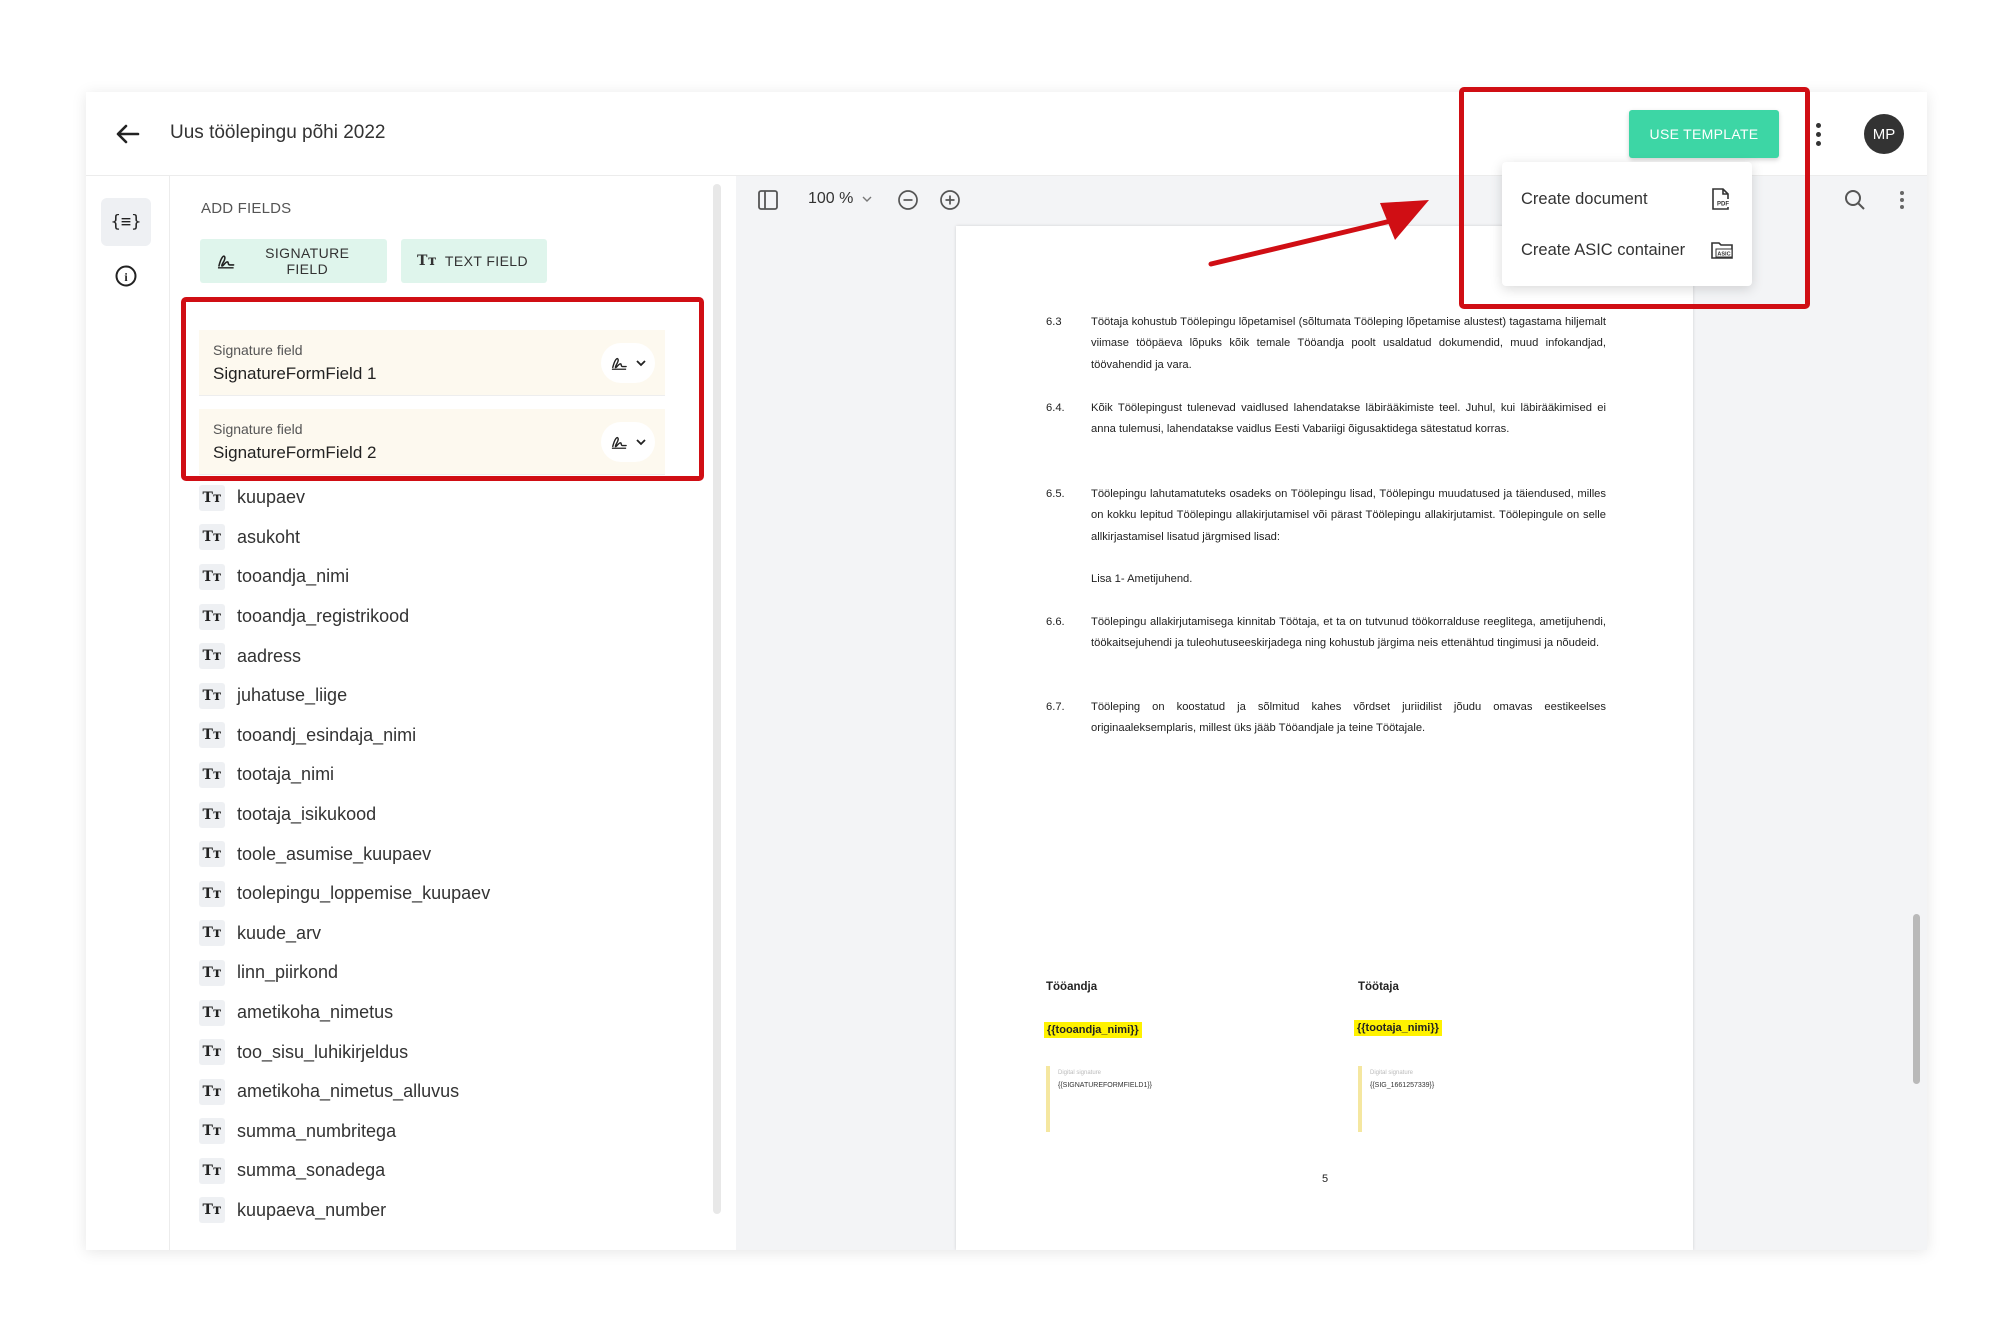  What do you see at coordinates (1398, 1028) in the screenshot?
I see `employee-placeholder: {{tootaja_nimi}}` at bounding box center [1398, 1028].